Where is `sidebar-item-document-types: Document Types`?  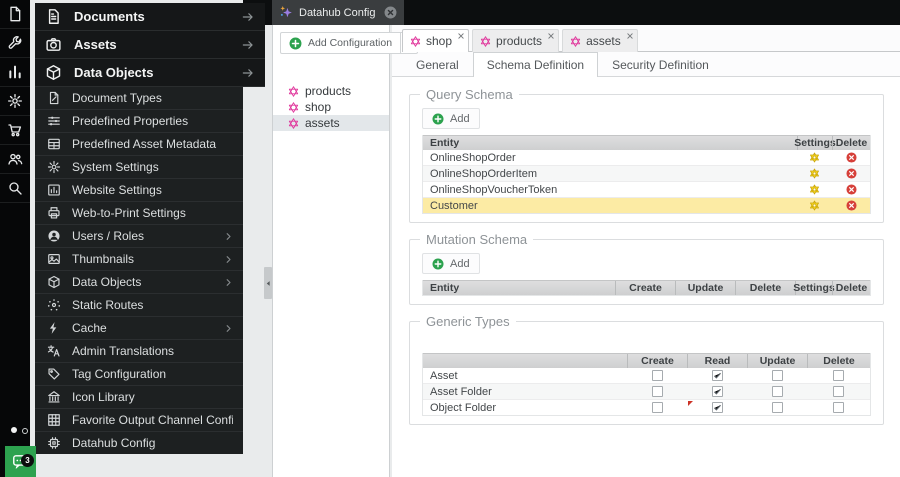
sidebar-item-document-types: Document Types is located at coordinates (139, 98).